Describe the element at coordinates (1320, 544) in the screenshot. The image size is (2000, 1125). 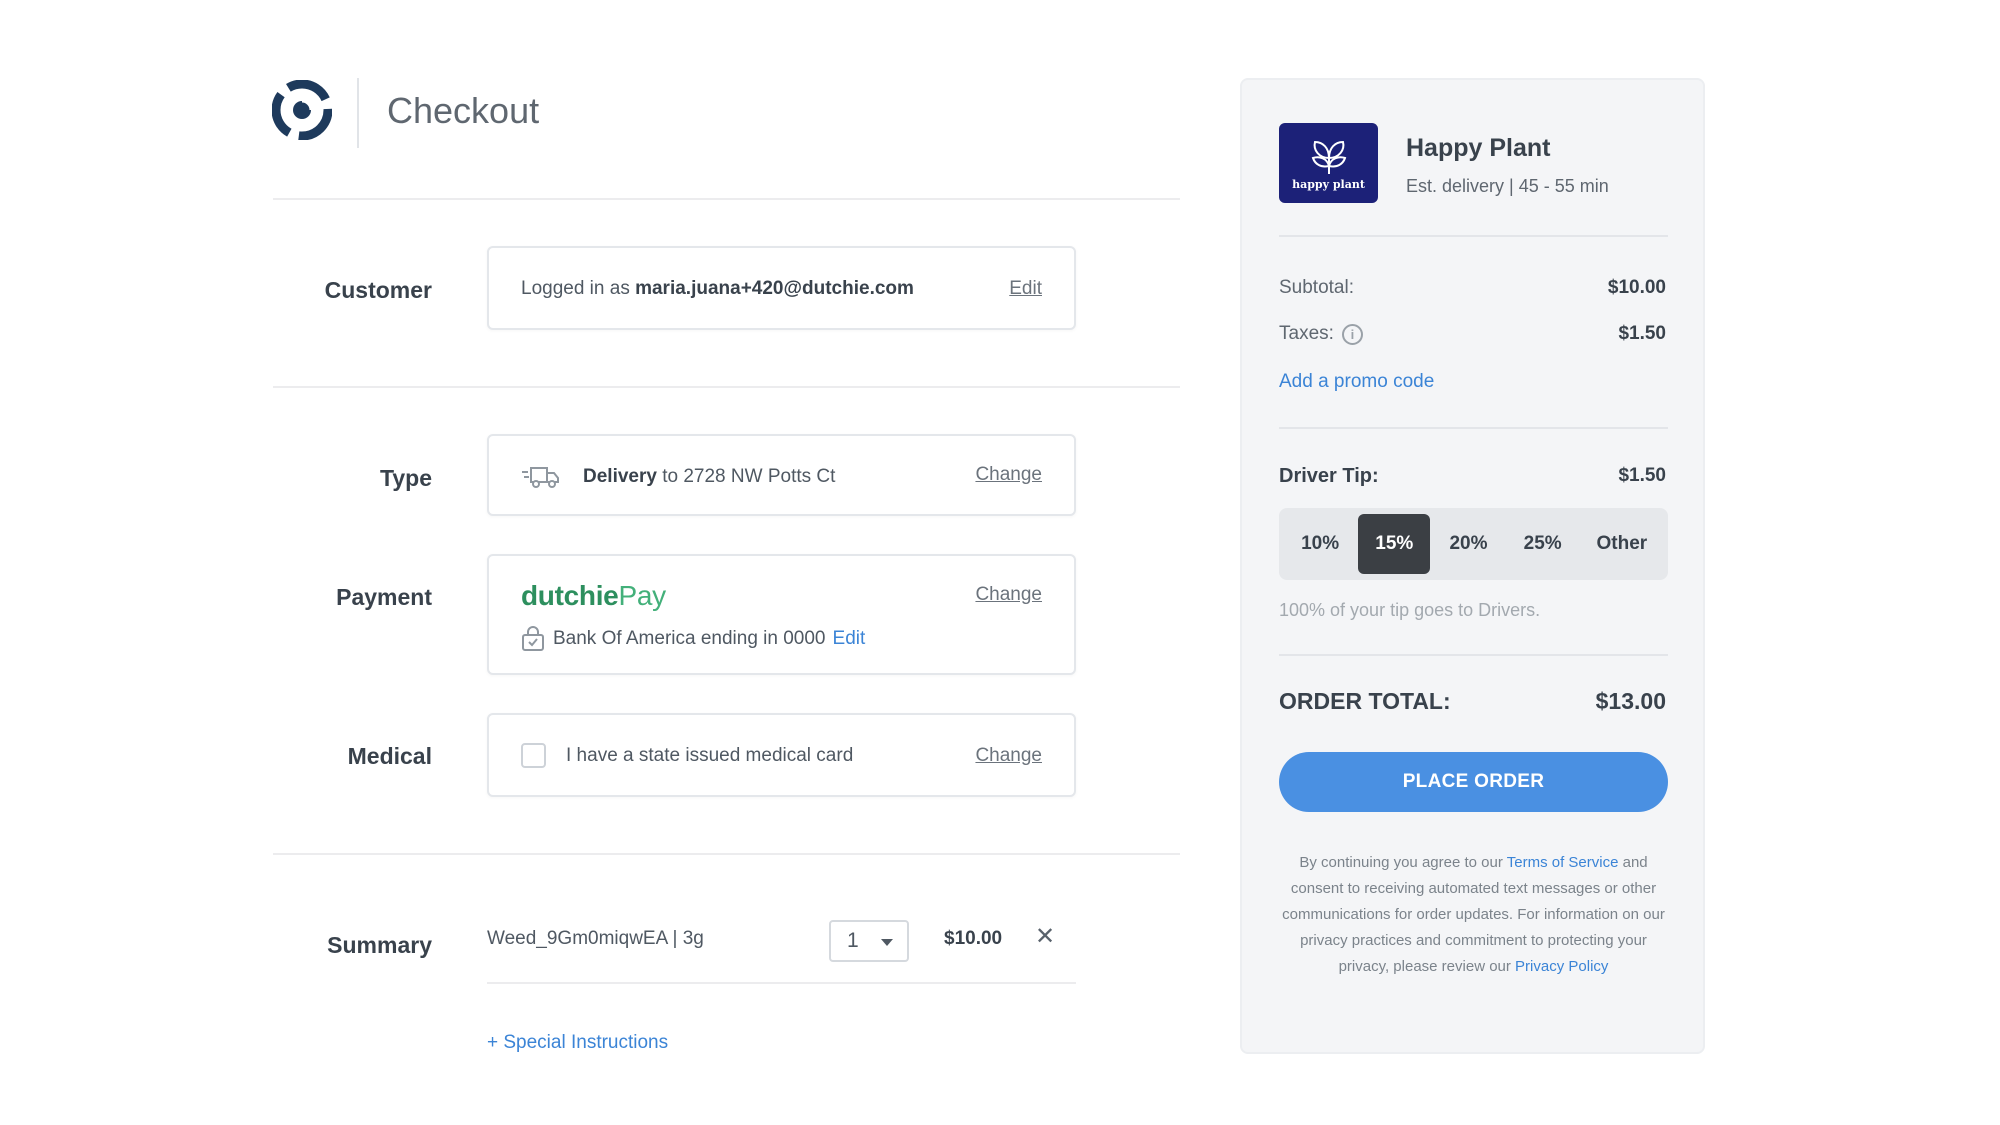
I see `tip-option-10: 10%` at that location.